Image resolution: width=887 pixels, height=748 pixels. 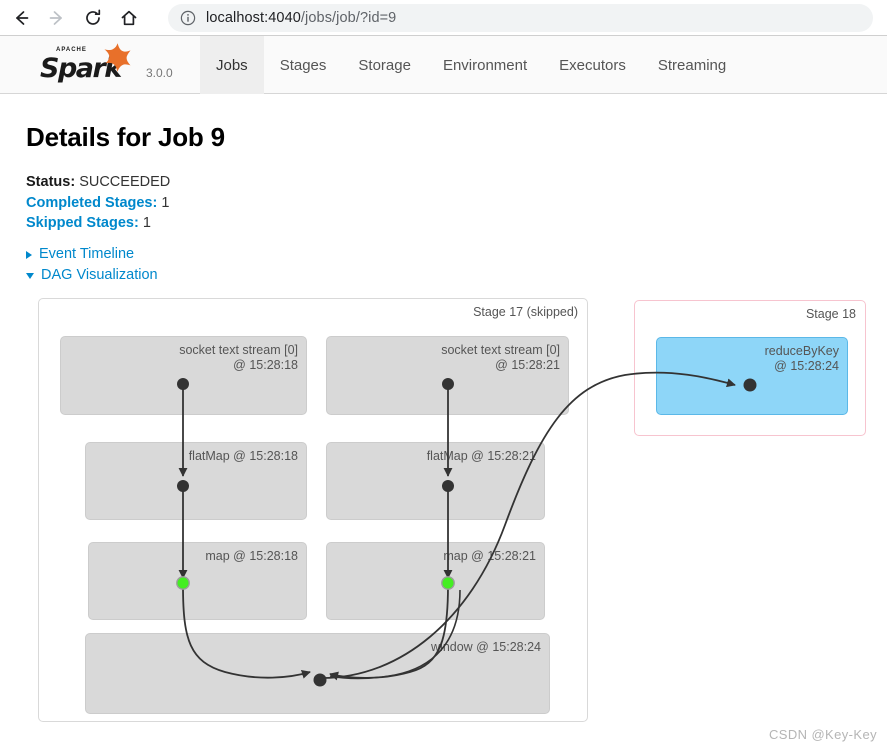 I want to click on browser-toolbar: localhost:4040/jobs/job/?id=9, so click(x=443, y=18).